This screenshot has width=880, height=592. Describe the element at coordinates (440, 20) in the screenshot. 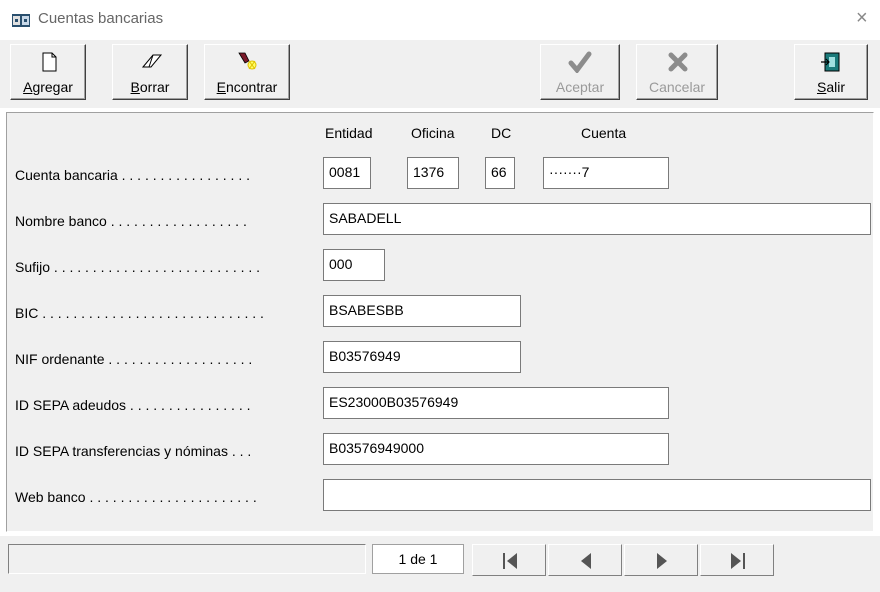

I see `title-bar: Cuentas bancarias ×` at that location.